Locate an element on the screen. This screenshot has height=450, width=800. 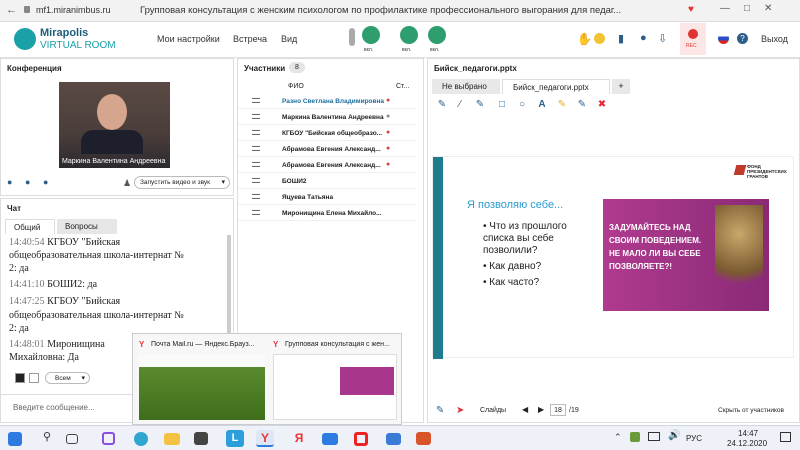
hide-from-participants: Скрыть от участников is located at coordinates (751, 410).